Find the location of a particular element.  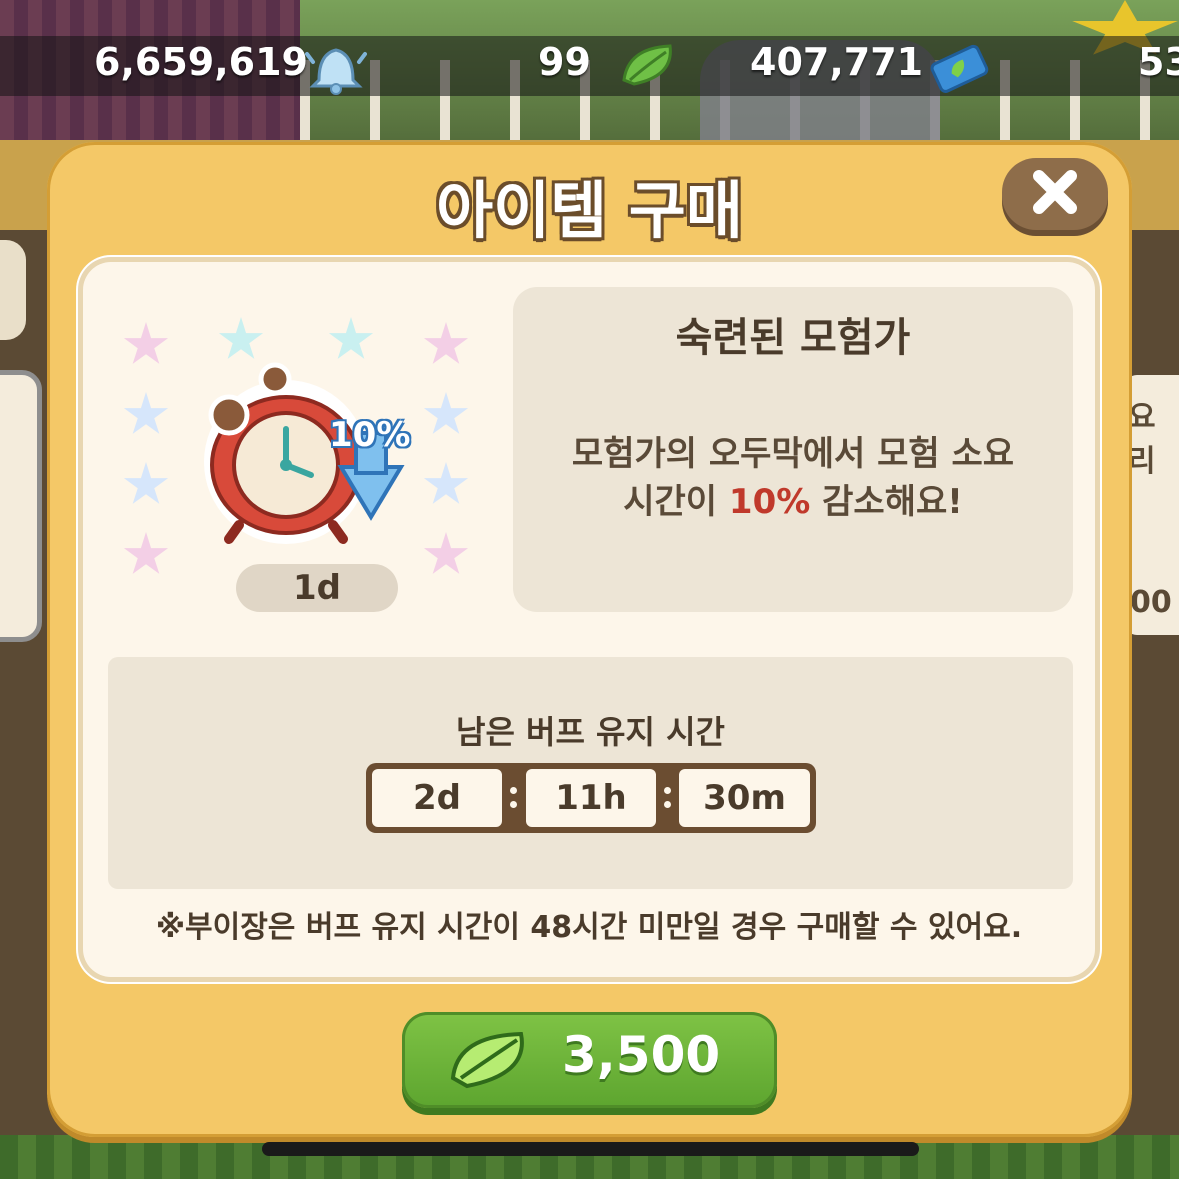

buff-timer: 2d 11h 30m is located at coordinates (591, 798).